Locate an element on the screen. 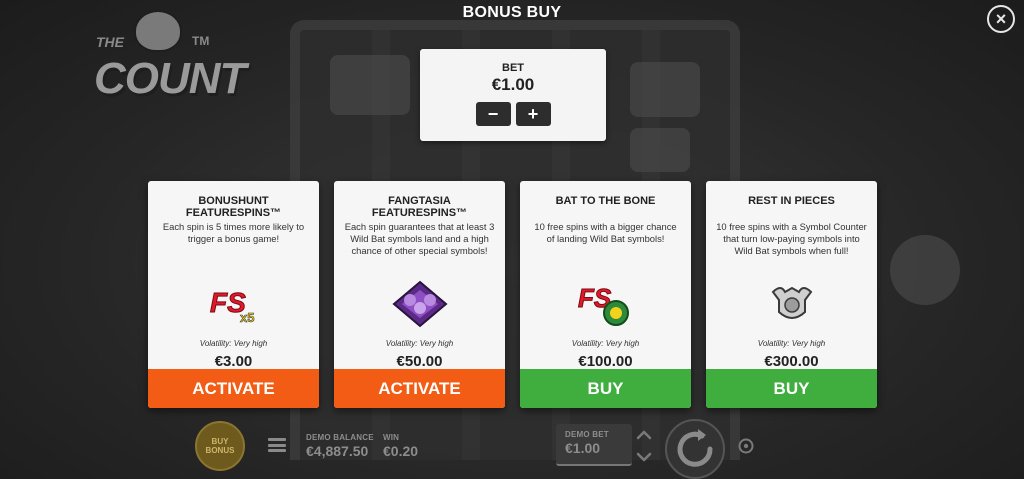 This screenshot has height=479, width=1024. win-display: WIN €0.20 is located at coordinates (400, 446).